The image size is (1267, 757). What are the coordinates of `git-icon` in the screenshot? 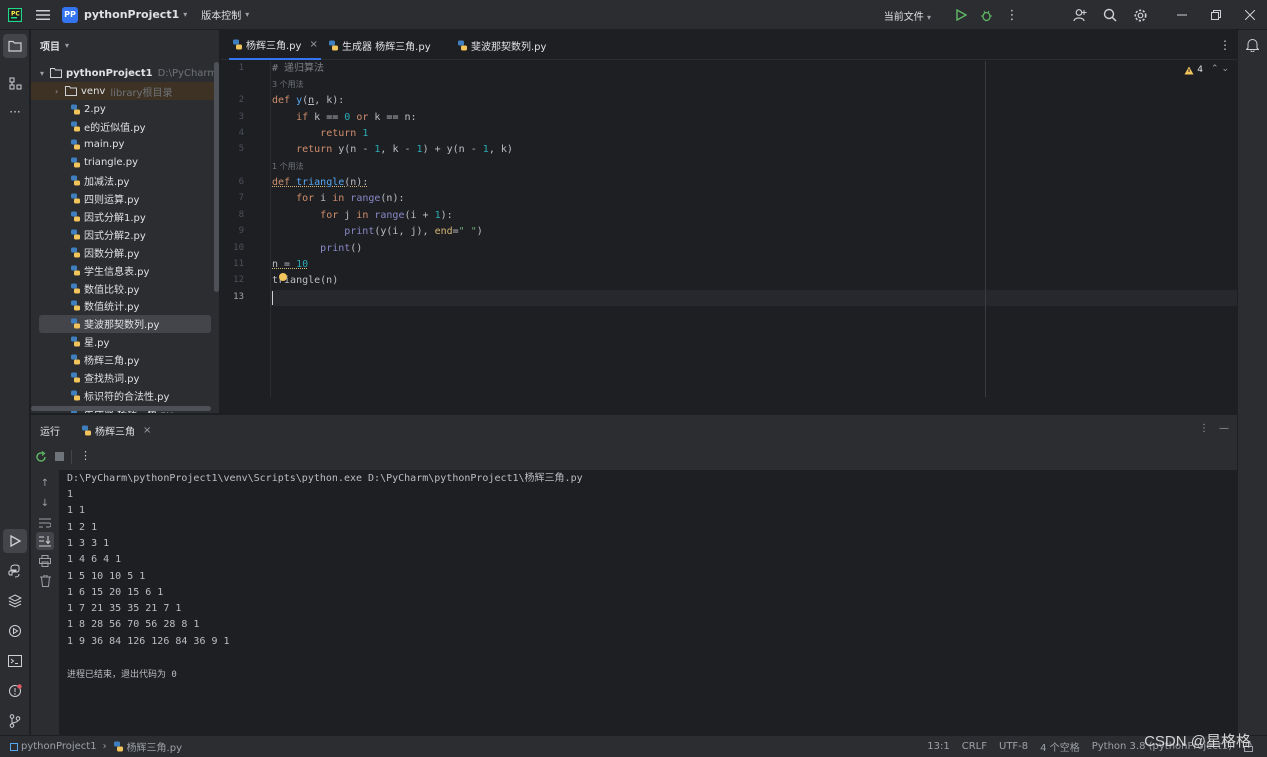 It's located at (15, 721).